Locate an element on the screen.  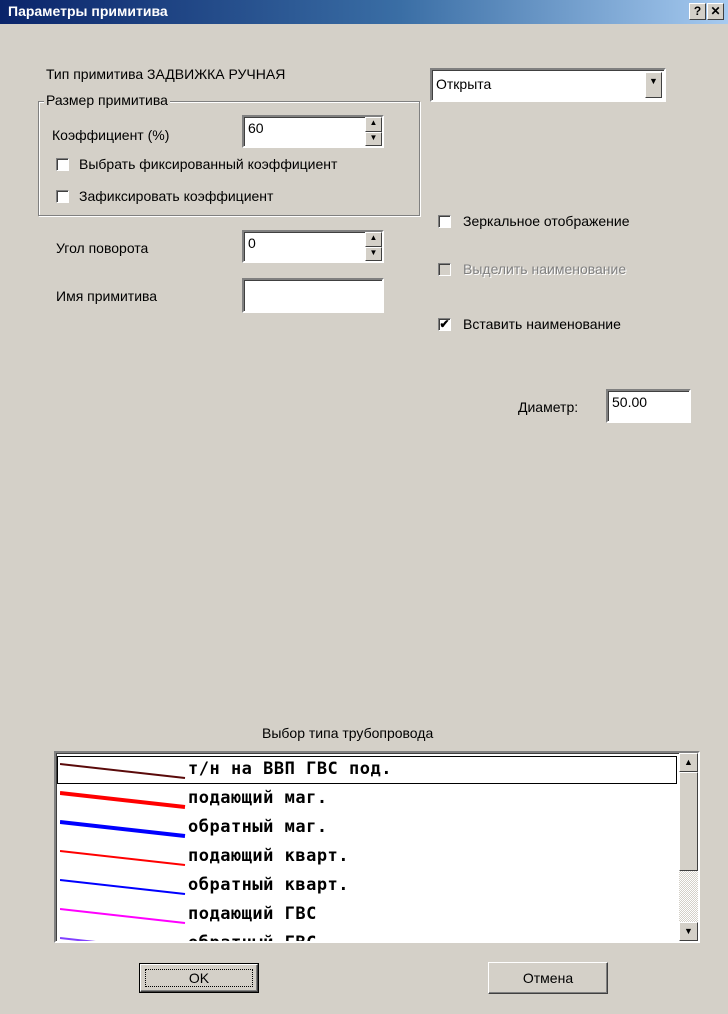
check-icon: ✔ is located at coordinates (444, 324).